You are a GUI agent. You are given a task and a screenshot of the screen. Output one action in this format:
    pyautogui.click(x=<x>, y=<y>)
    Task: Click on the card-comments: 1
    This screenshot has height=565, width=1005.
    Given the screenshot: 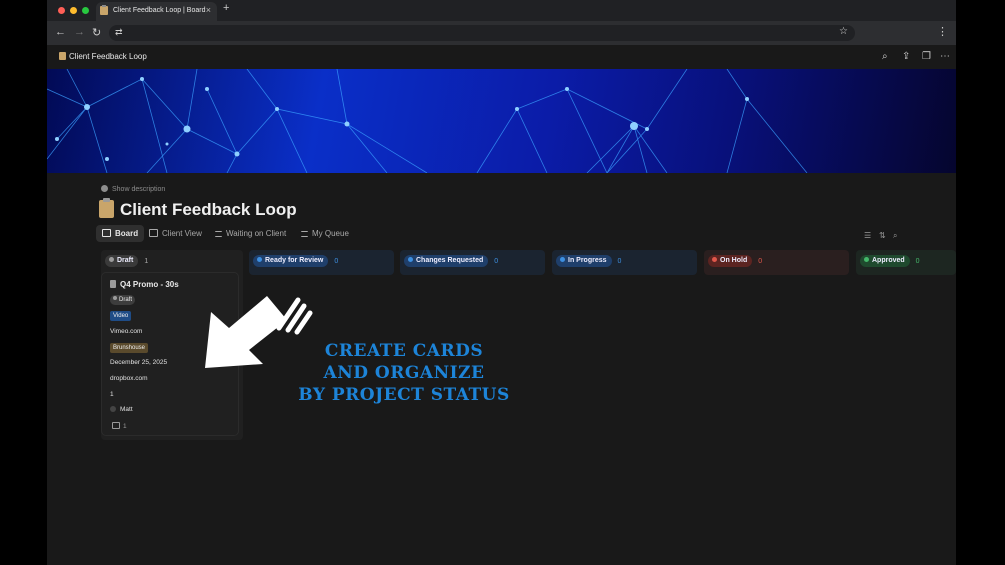 What is the action you would take?
    pyautogui.click(x=119, y=426)
    